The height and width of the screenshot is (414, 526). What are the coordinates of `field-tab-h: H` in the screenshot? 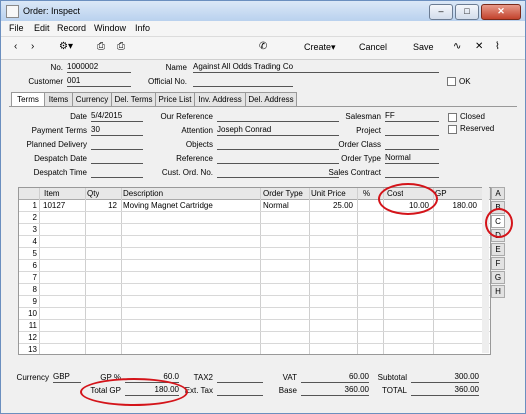 It's located at (498, 291).